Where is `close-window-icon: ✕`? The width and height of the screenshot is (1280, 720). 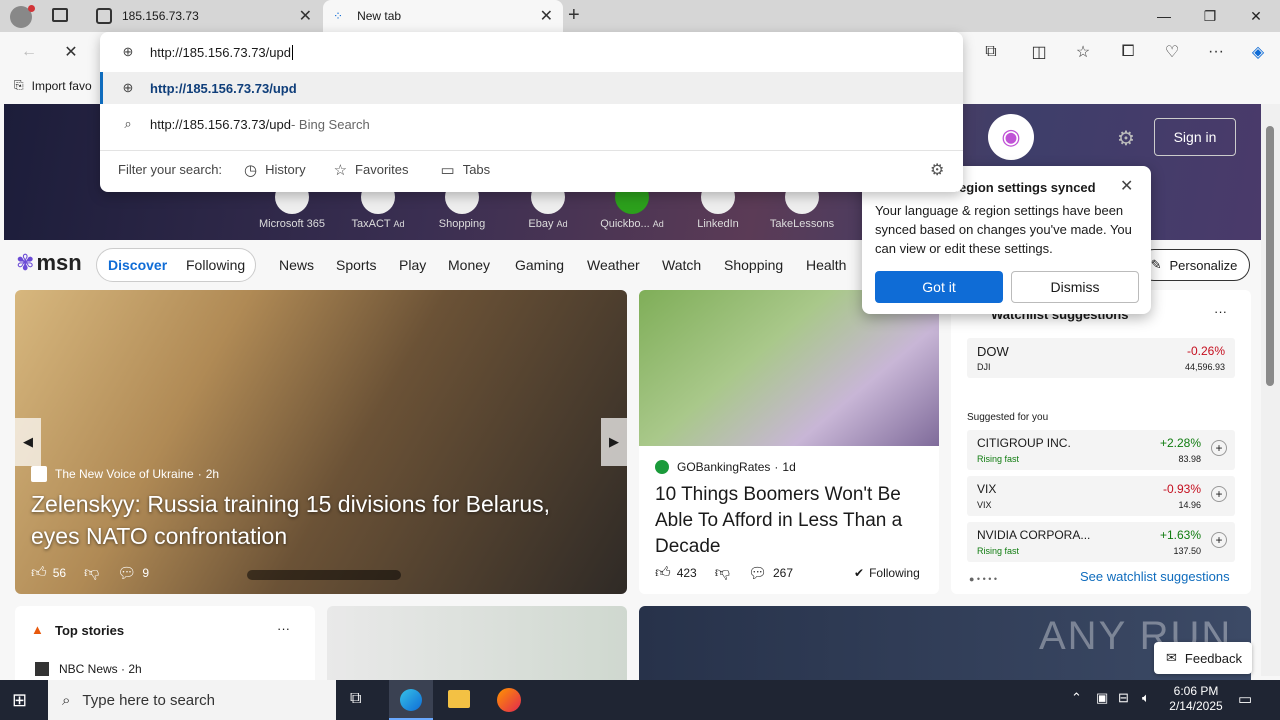
close-window-icon: ✕ is located at coordinates (1256, 16).